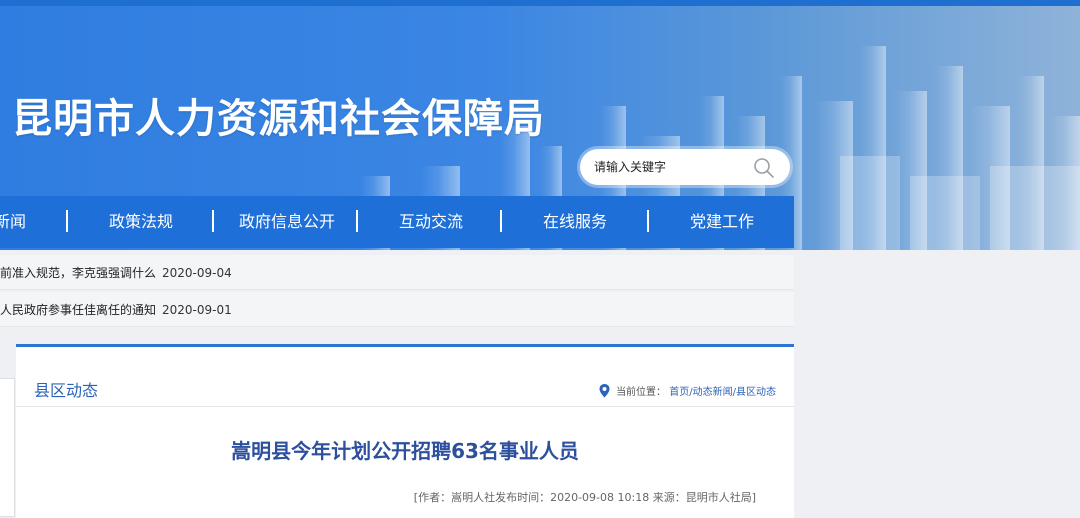 This screenshot has width=1080, height=518. I want to click on article-meta: [作者：嵩明人社发布时间：2020-09-08 10:18 来源：昆明市人社局], so click(584, 497).